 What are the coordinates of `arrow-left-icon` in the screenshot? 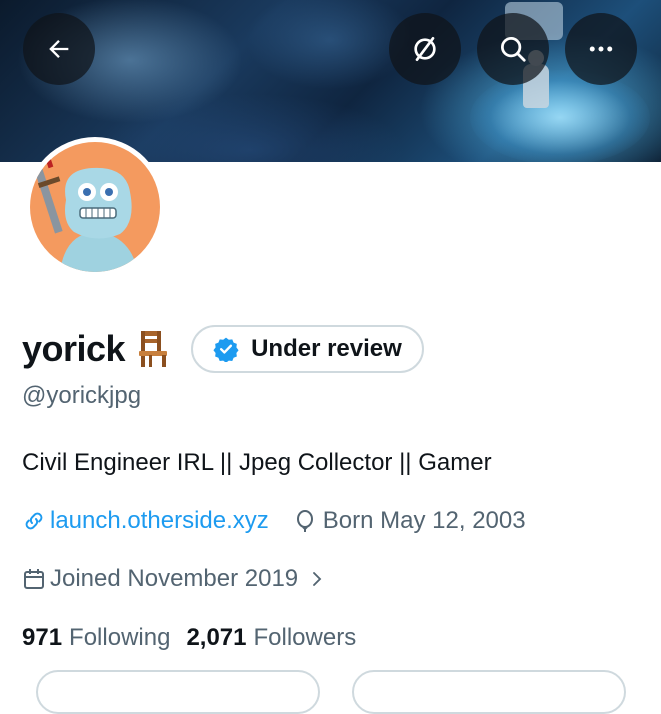 It's located at (59, 49).